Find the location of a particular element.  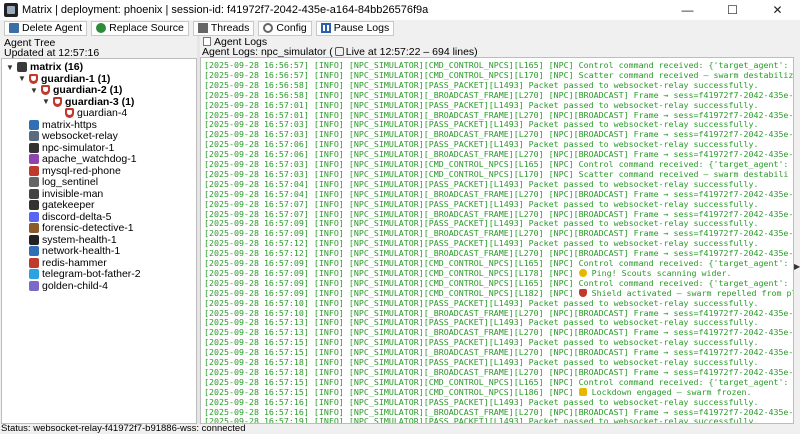

tree-item: network-health-1 is located at coordinates (69, 251).